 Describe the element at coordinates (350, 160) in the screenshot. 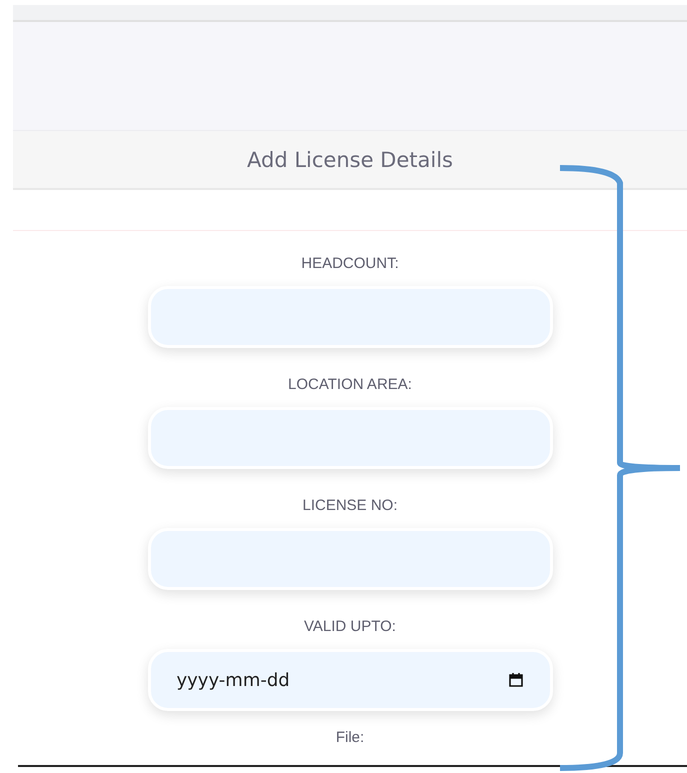

I see `modal-title: Add License Details` at that location.